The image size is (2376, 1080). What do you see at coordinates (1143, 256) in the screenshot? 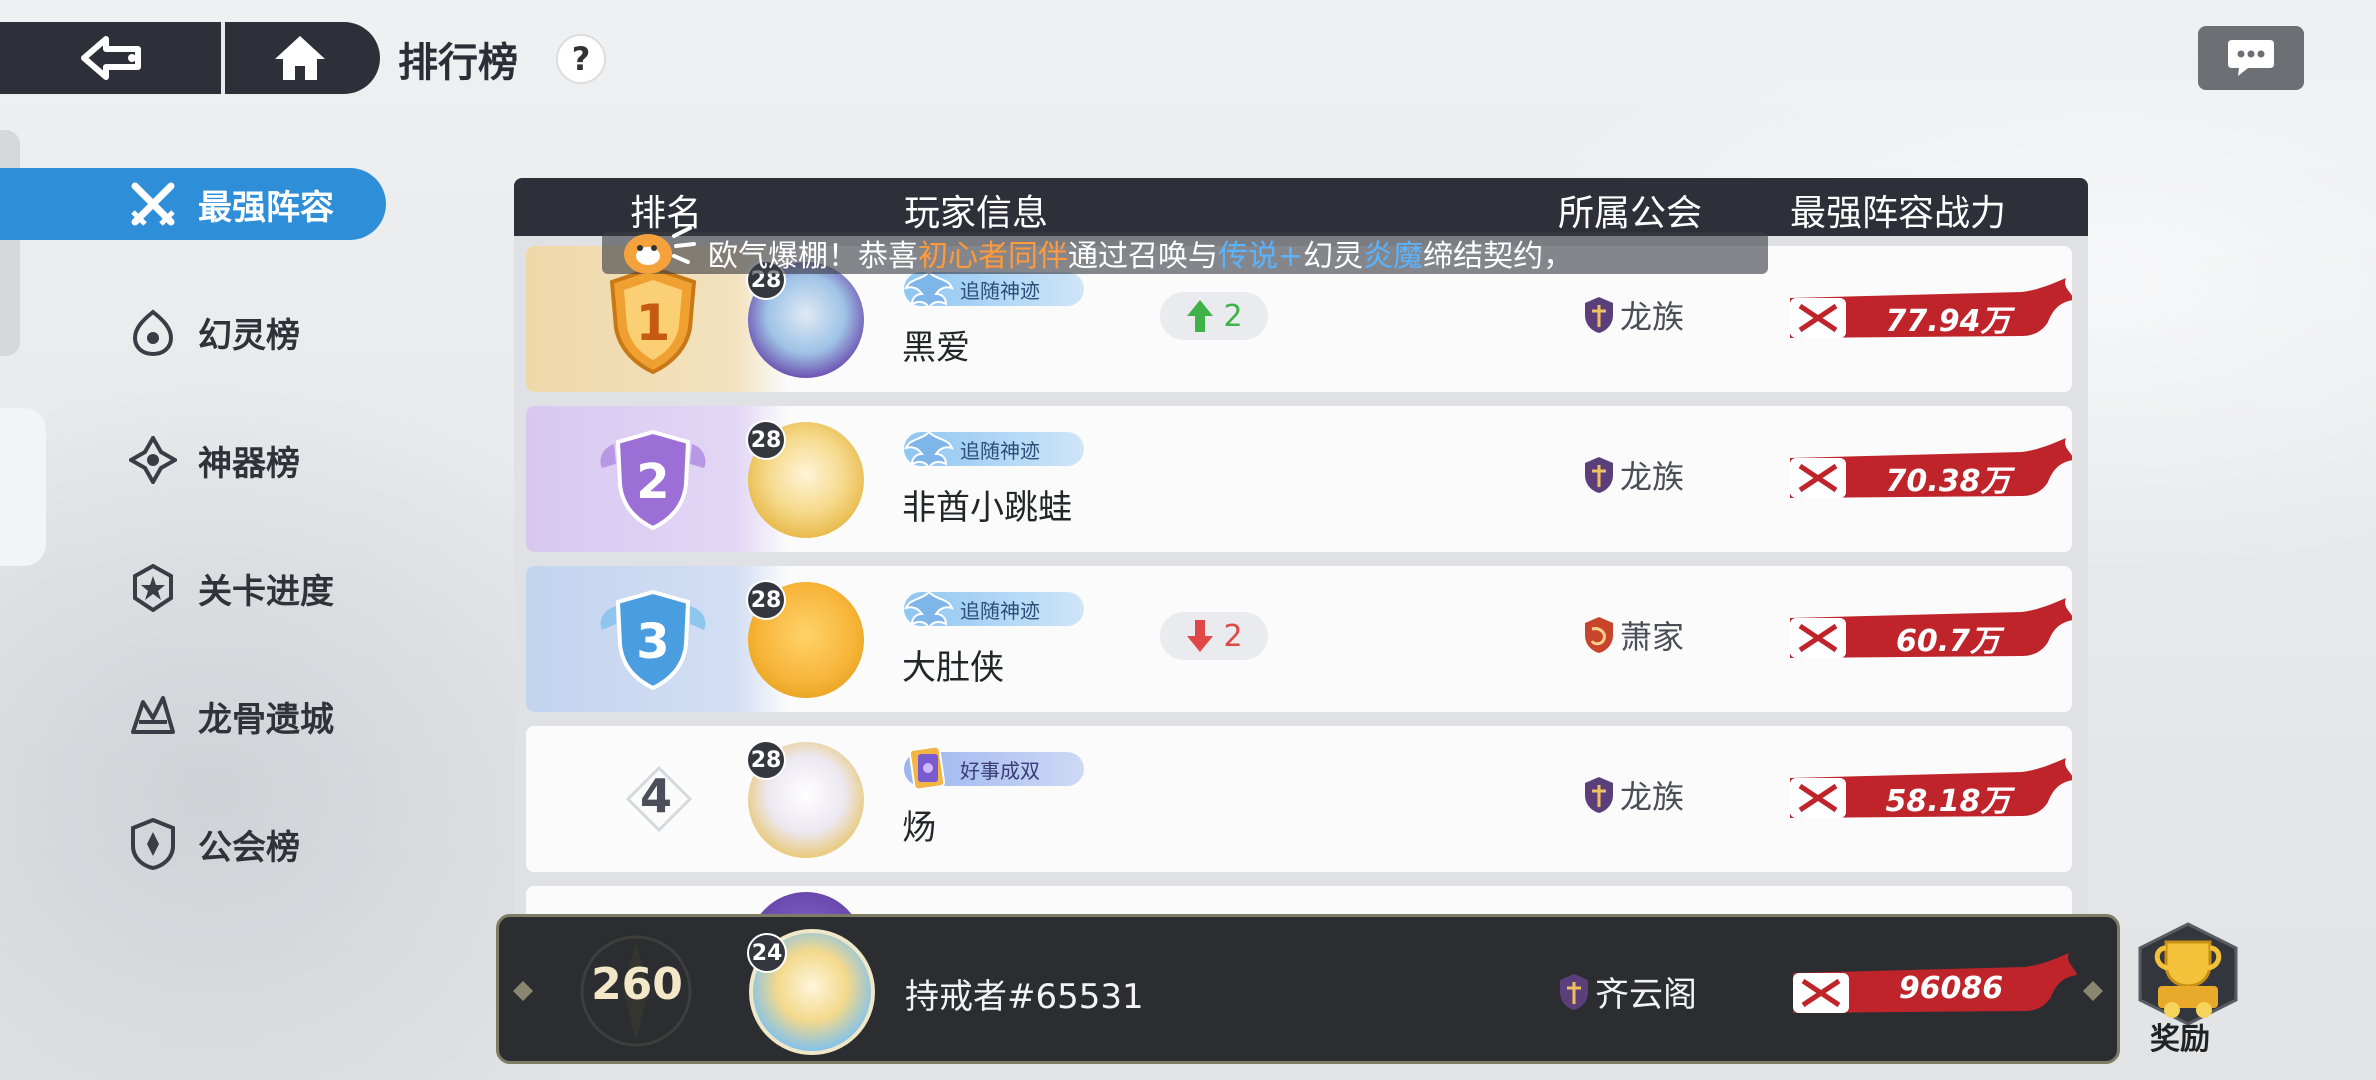
I see `notice-middle: 通过召唤与` at bounding box center [1143, 256].